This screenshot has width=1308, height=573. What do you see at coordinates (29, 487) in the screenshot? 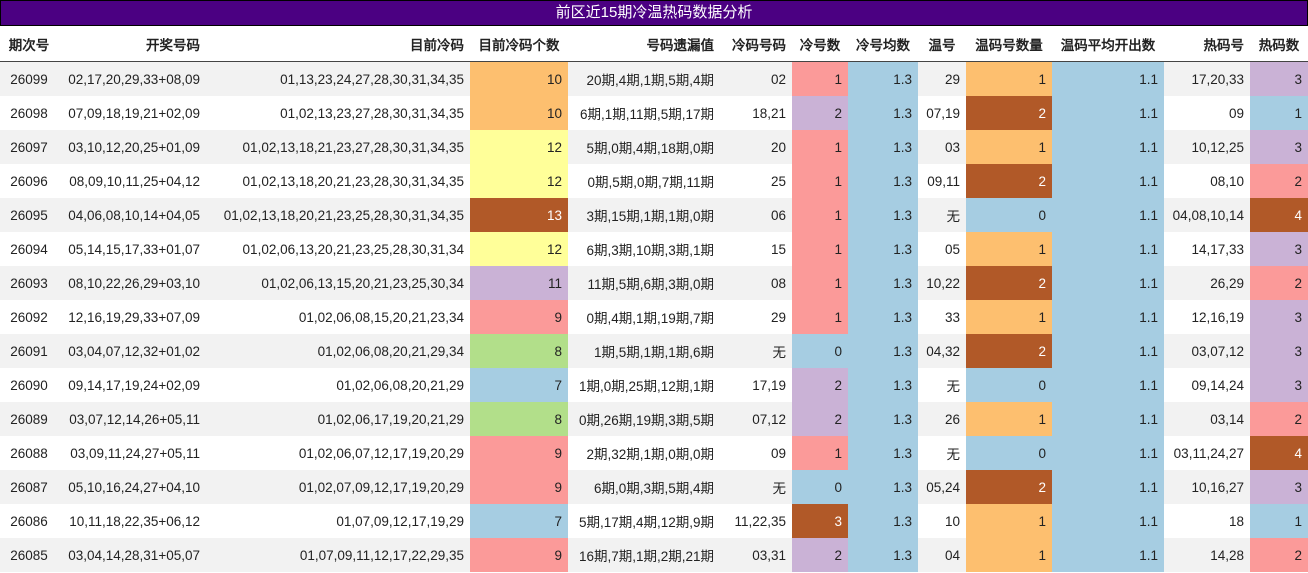
I see `issue-cell: 26087` at bounding box center [29, 487].